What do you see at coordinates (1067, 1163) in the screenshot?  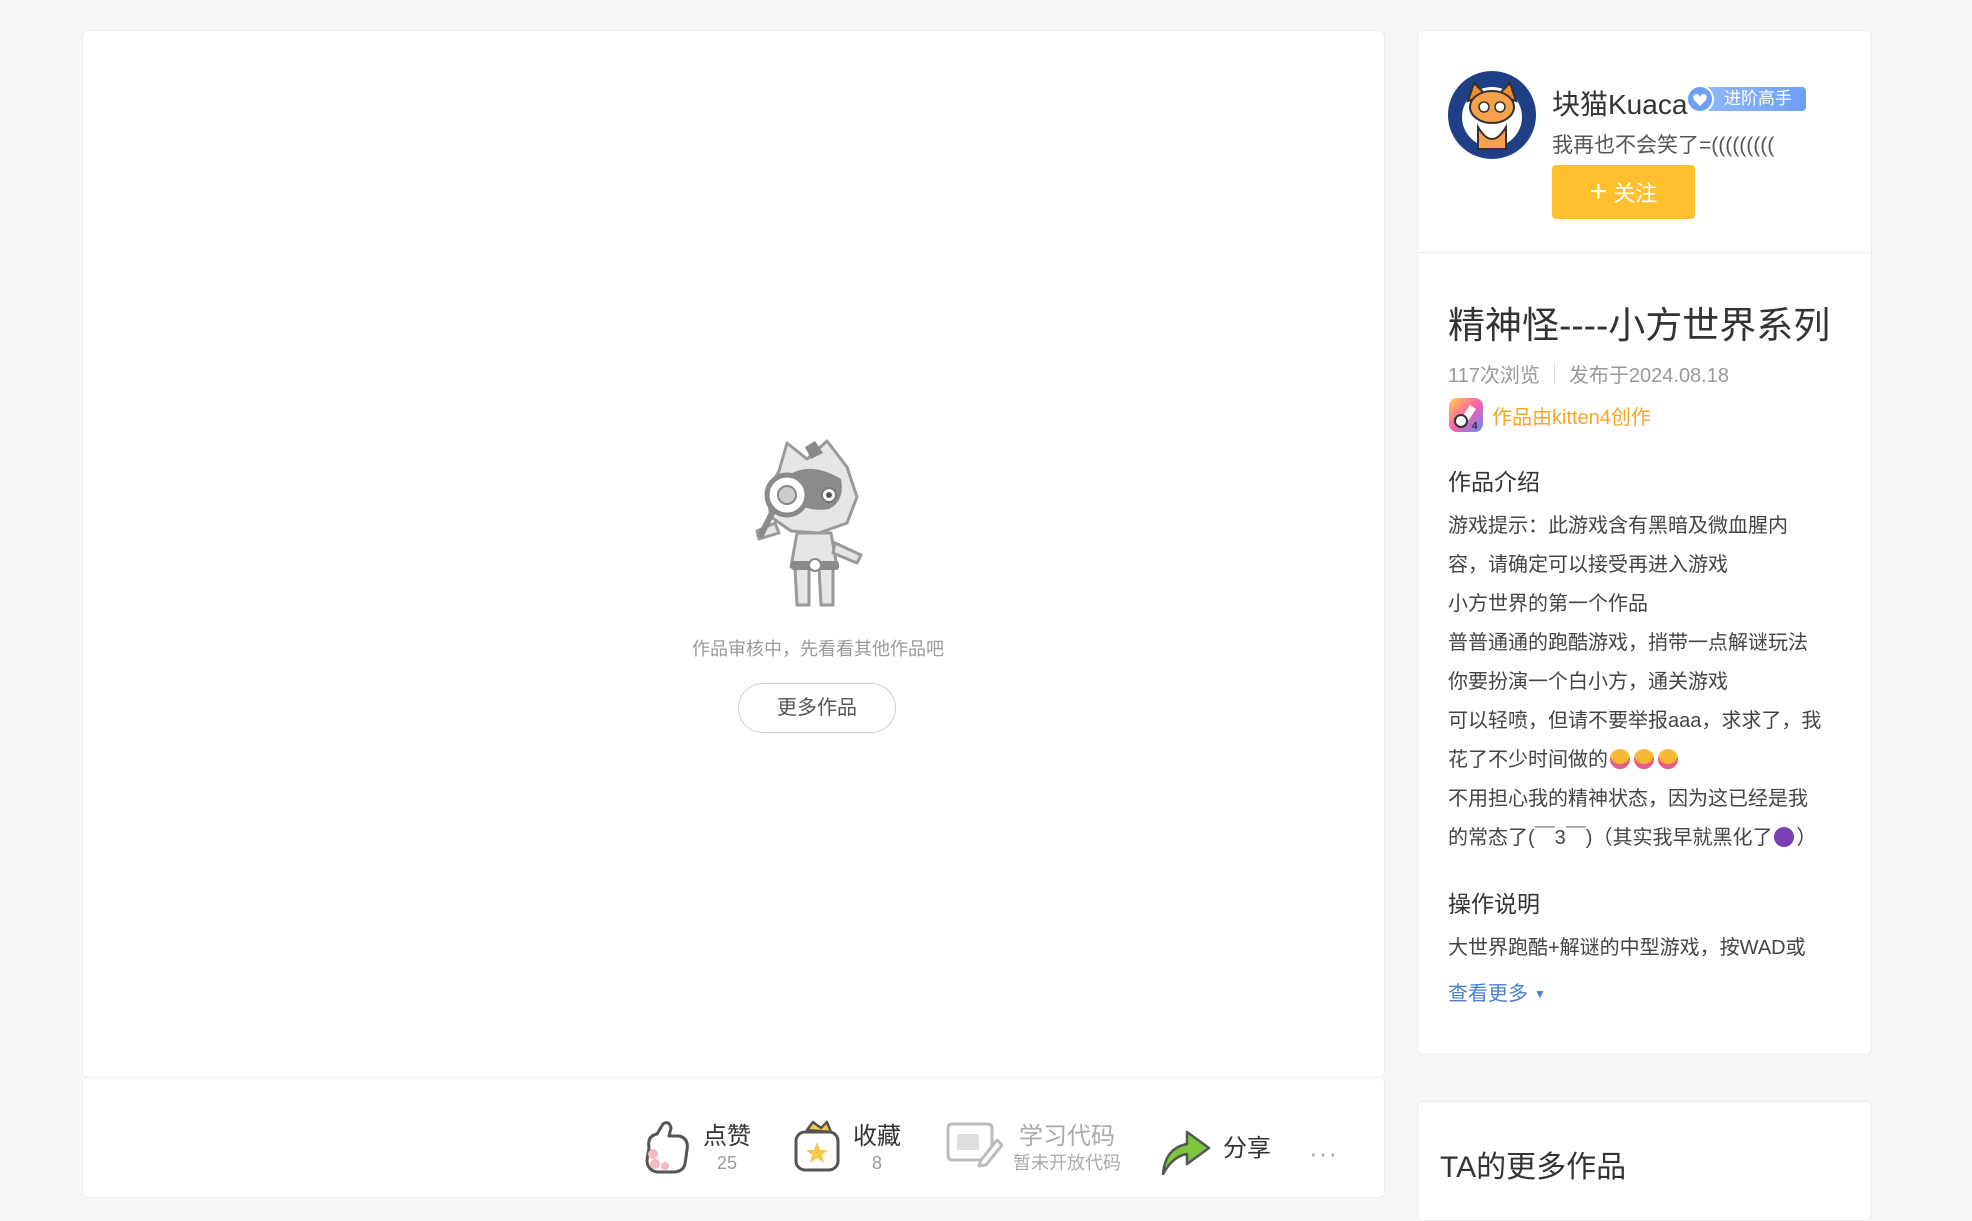 I see `code-unavailable-note: 暂未开放代码` at bounding box center [1067, 1163].